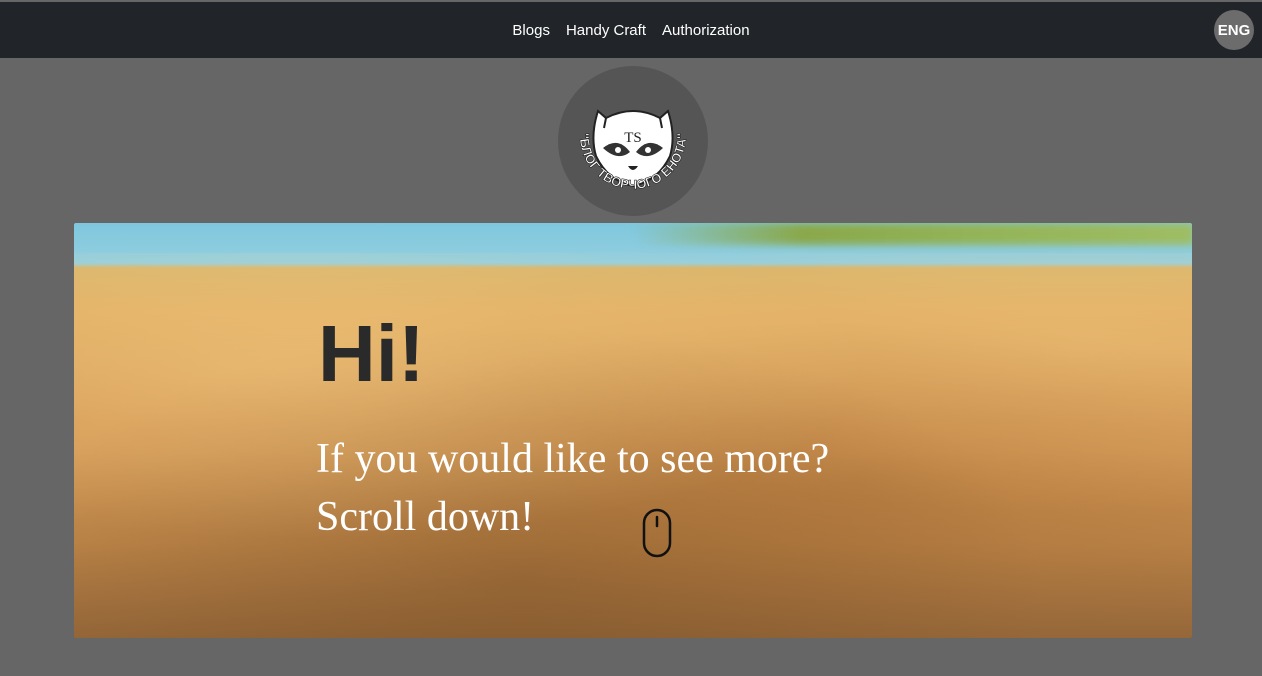 The width and height of the screenshot is (1262, 676). I want to click on main-nav: Blogs Handy Craft Authorization, so click(631, 30).